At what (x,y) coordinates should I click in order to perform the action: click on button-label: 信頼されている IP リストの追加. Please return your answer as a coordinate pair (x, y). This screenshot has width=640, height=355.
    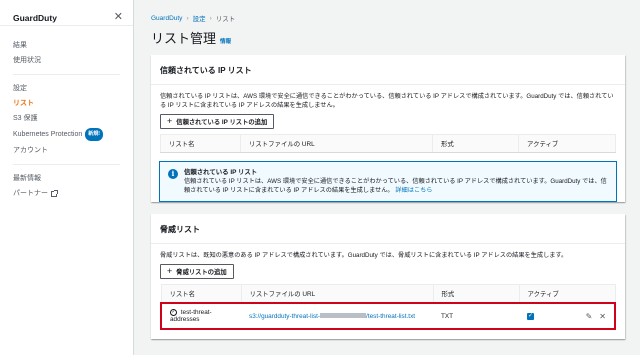
    Looking at the image, I should click on (222, 122).